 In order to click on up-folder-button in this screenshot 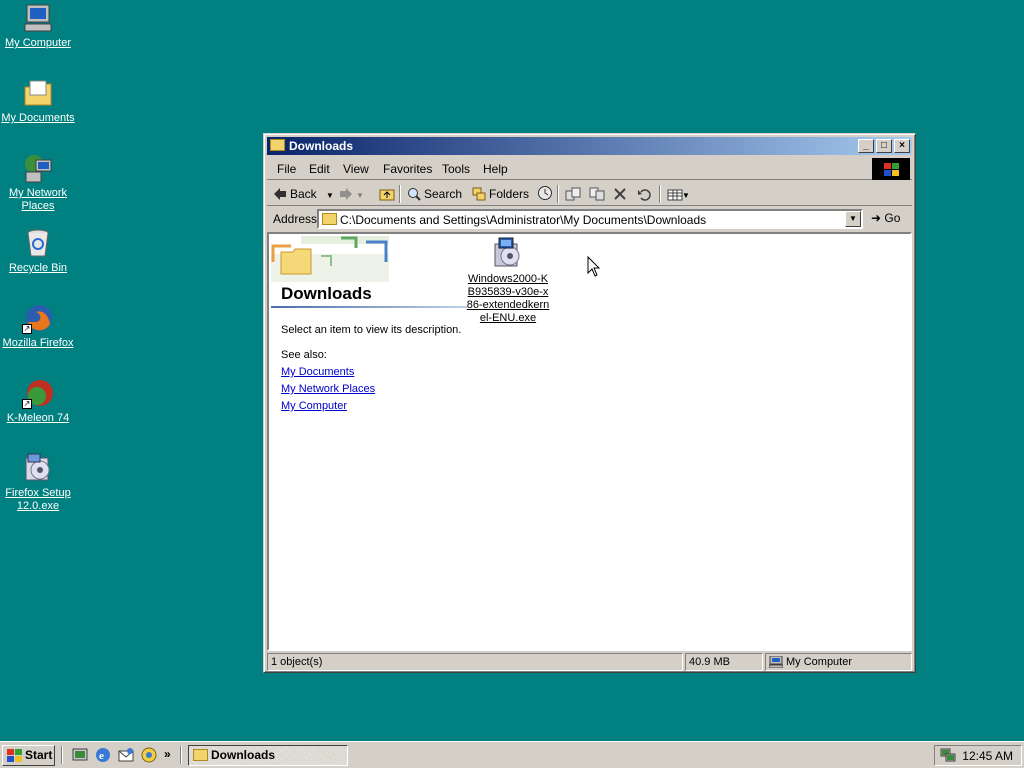, I will do `click(387, 194)`.